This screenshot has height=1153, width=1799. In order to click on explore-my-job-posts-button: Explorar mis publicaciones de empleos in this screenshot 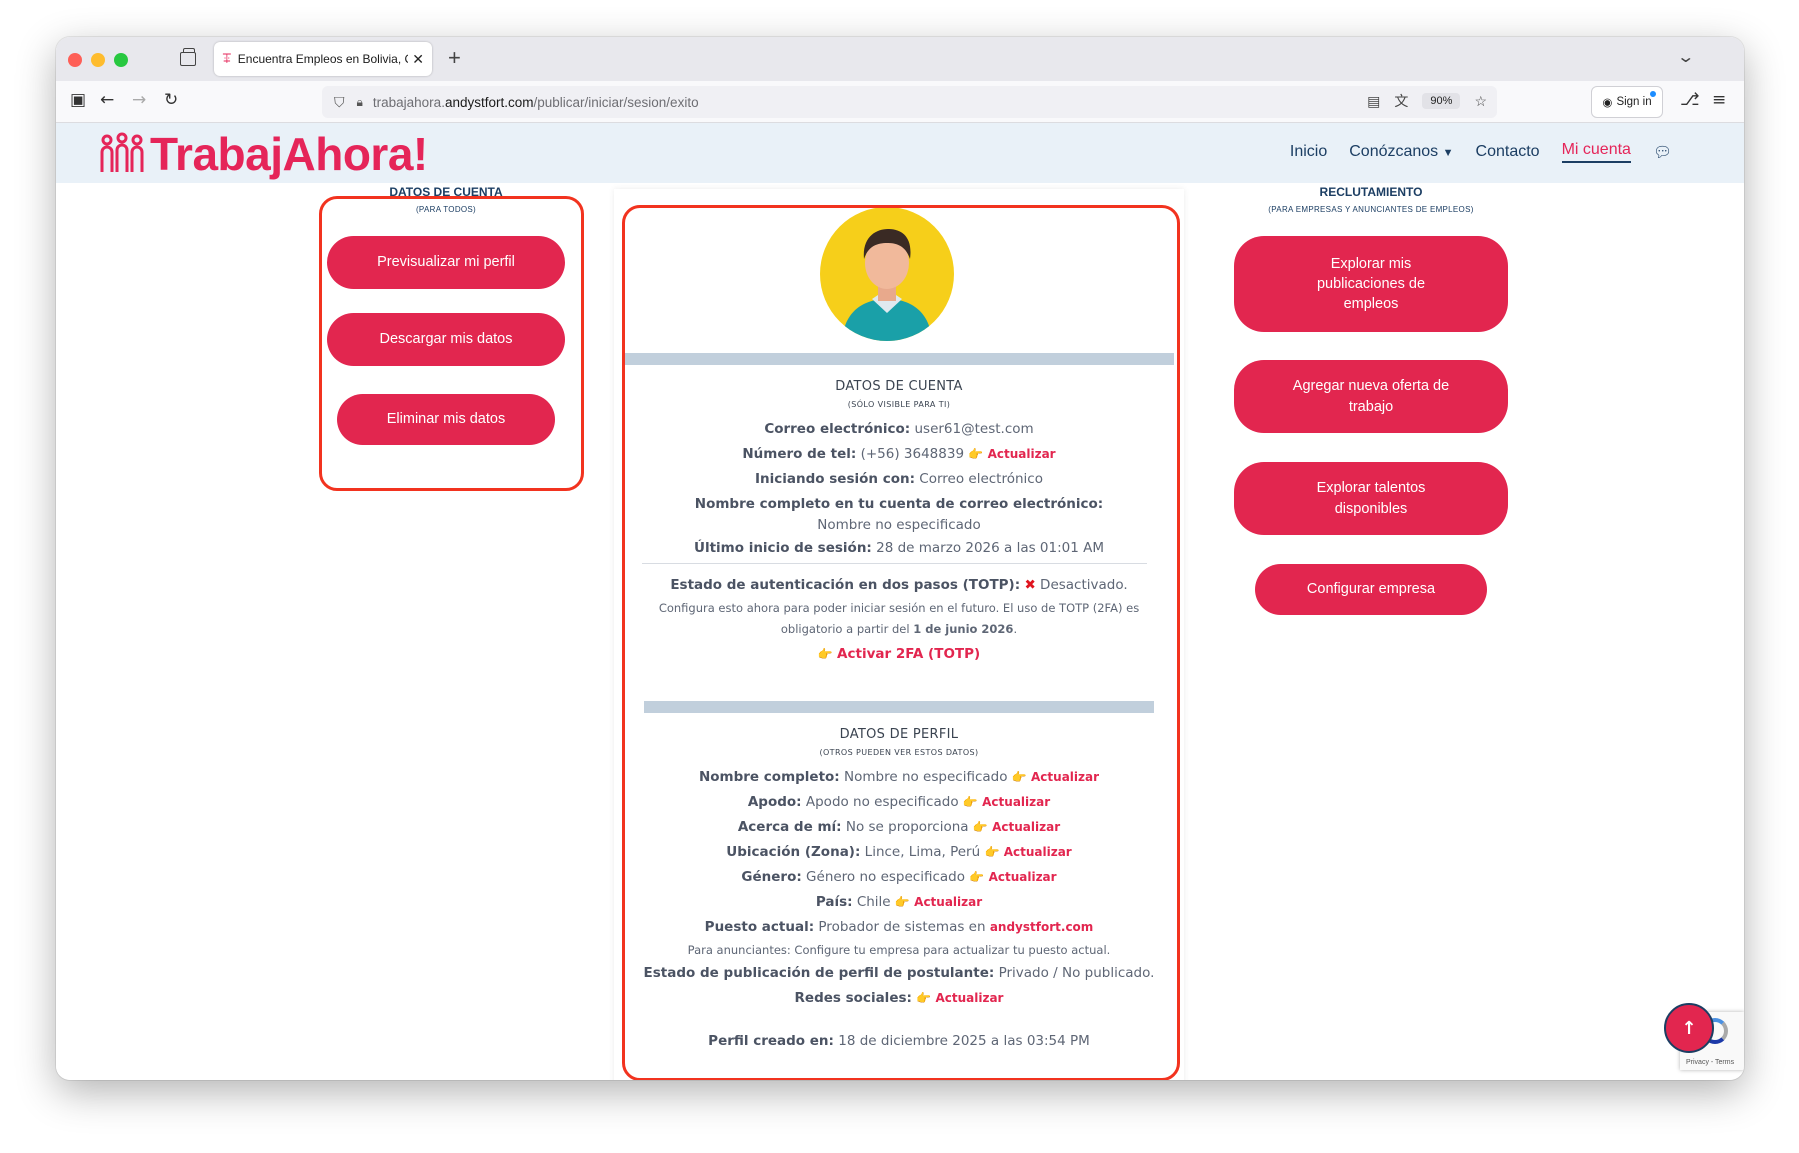, I will do `click(1371, 284)`.